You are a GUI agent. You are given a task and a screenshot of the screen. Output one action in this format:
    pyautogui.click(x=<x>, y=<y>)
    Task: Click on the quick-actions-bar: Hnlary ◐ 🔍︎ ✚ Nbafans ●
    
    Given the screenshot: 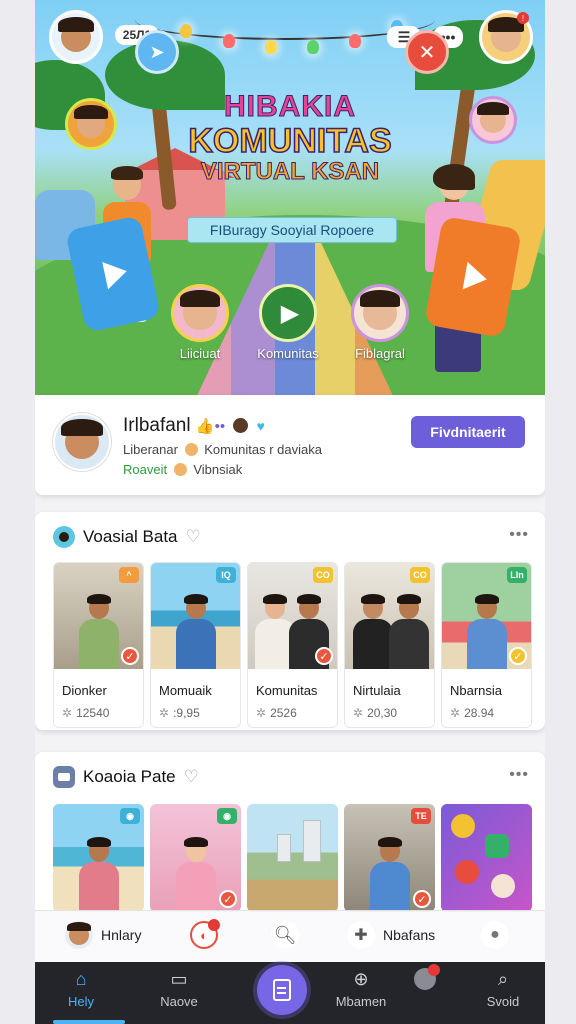 What is the action you would take?
    pyautogui.click(x=290, y=936)
    